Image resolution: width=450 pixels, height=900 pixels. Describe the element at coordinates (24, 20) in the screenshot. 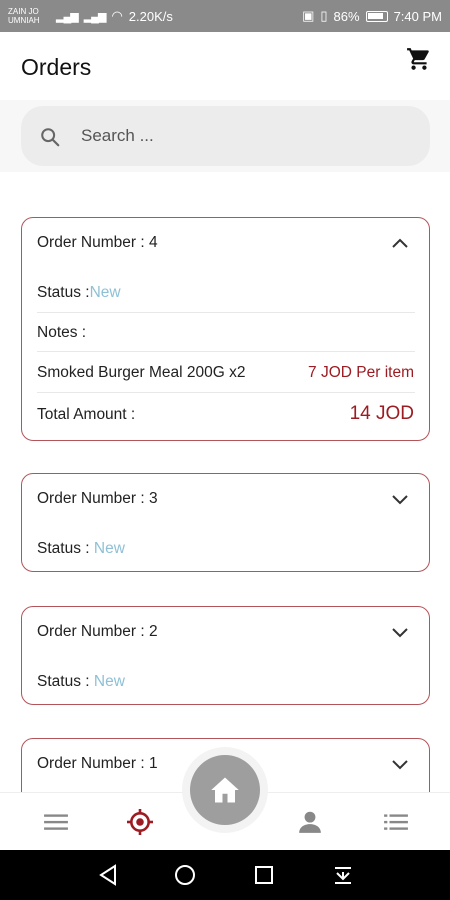

I see `carrier-2: UMNIAH` at that location.